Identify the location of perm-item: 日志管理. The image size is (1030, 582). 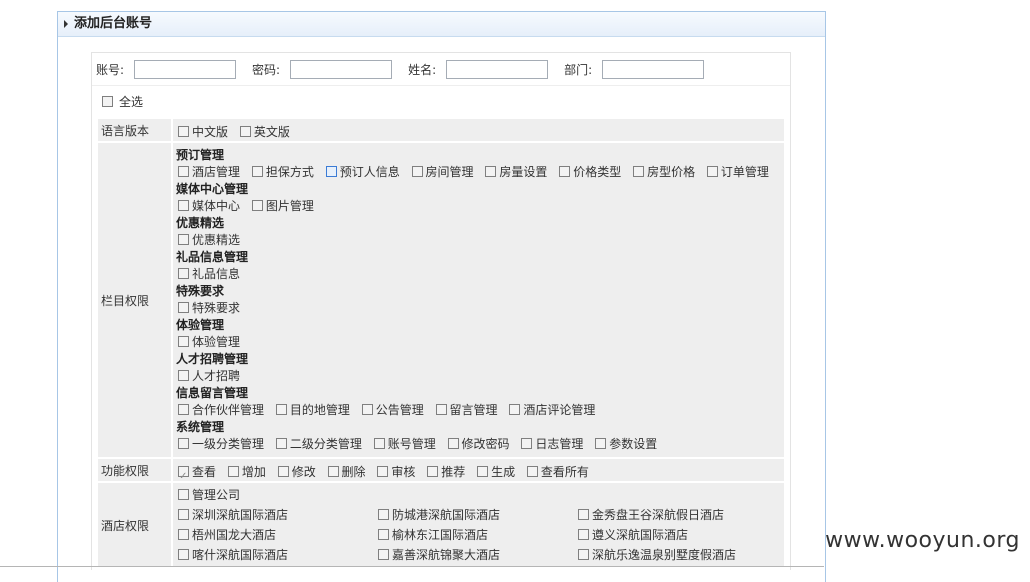
(552, 444).